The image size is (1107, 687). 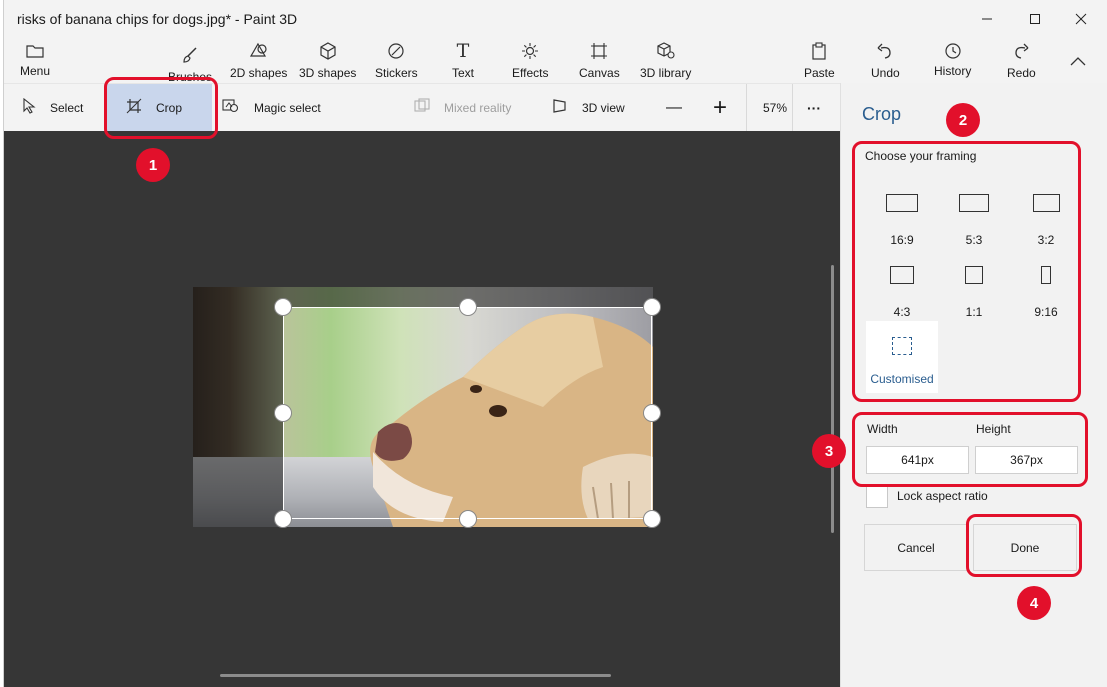 I want to click on cancel-label: Cancel, so click(x=916, y=547).